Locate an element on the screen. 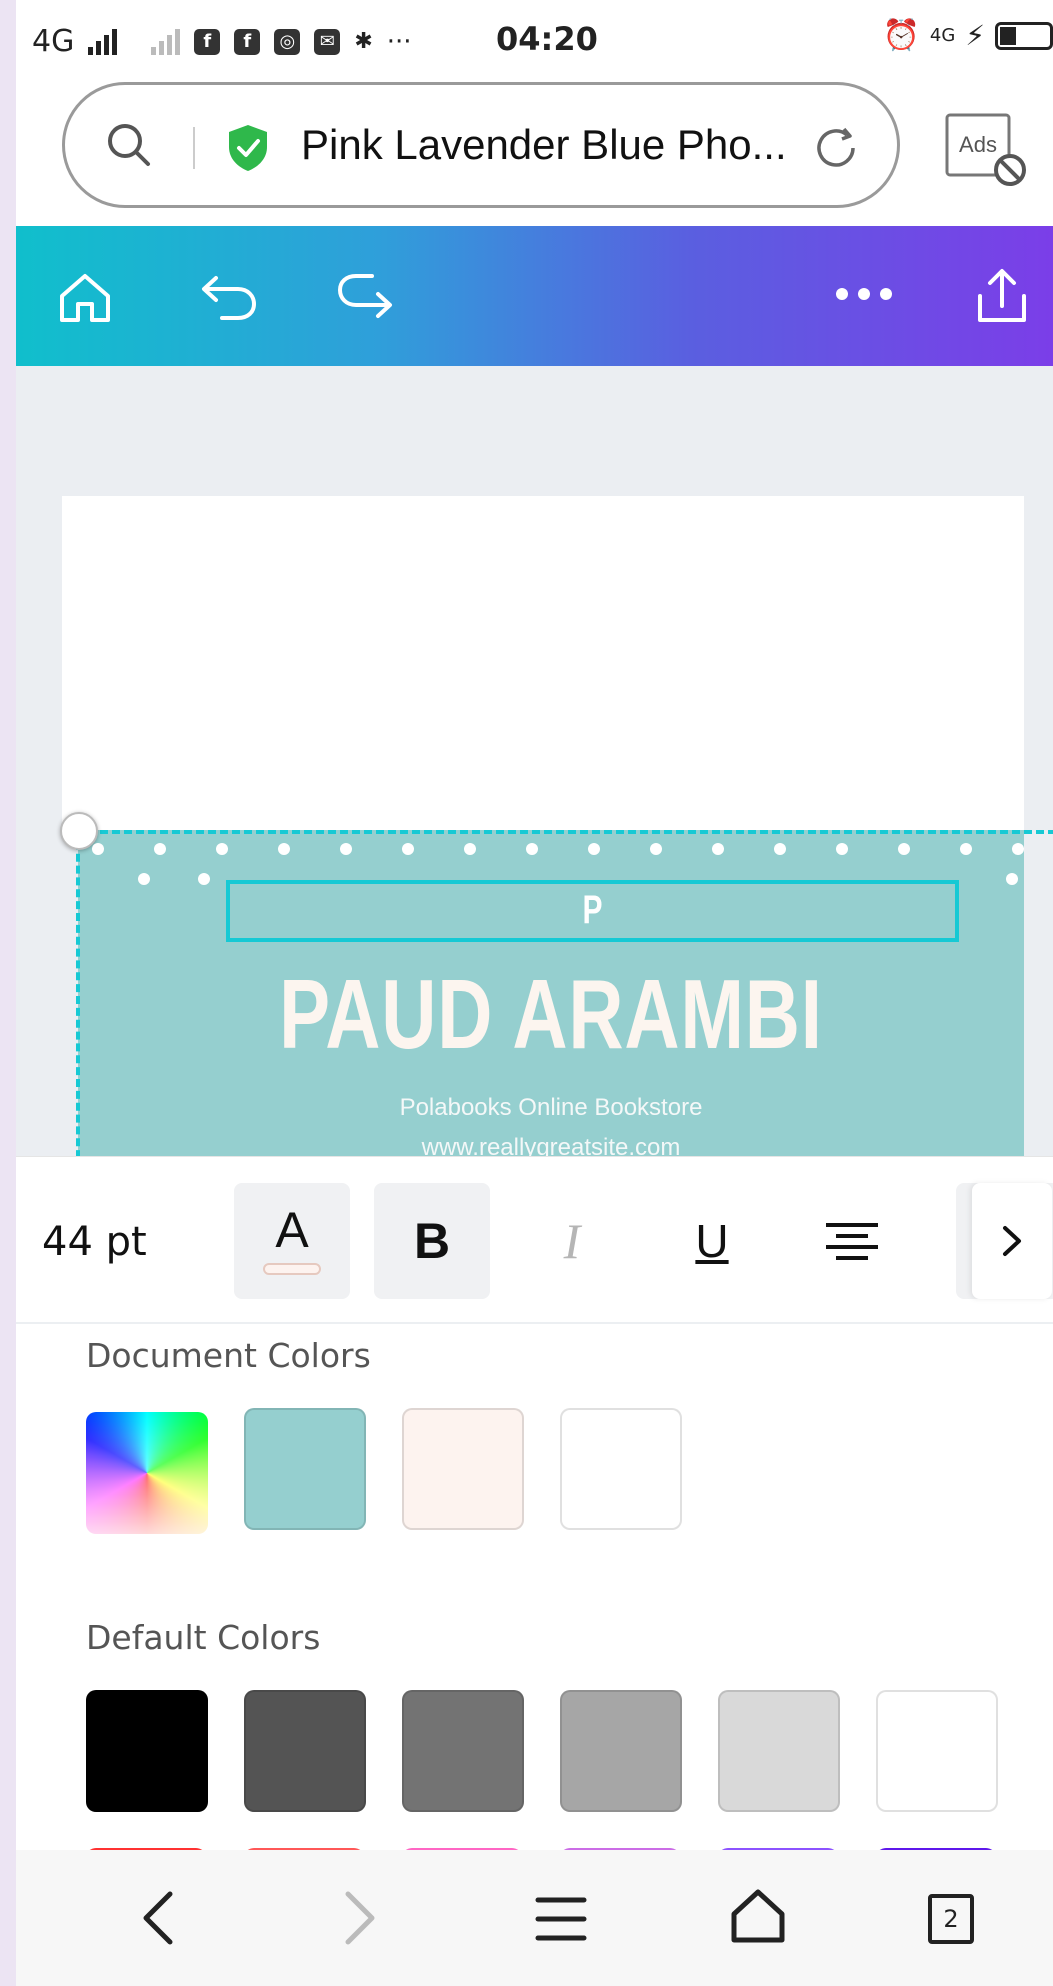  text-color-indicator is located at coordinates (292, 1269).